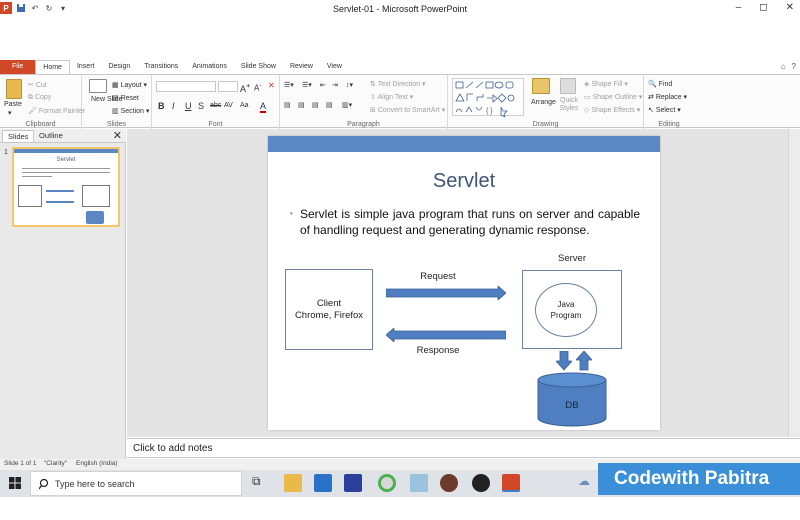 Image resolution: width=800 pixels, height=520 pixels. I want to click on section-button: ▥ Section ▾, so click(130, 111).